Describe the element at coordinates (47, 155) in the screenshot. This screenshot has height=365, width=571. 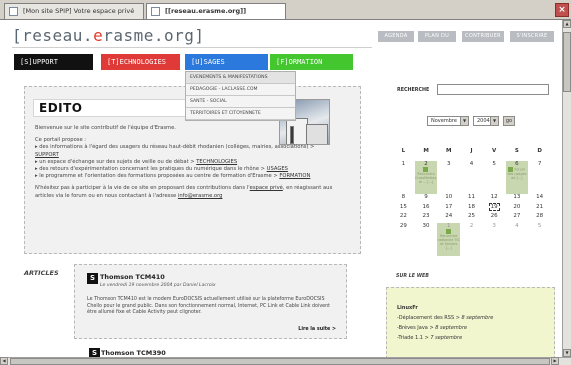
I see `support-link: SUPPORT` at that location.